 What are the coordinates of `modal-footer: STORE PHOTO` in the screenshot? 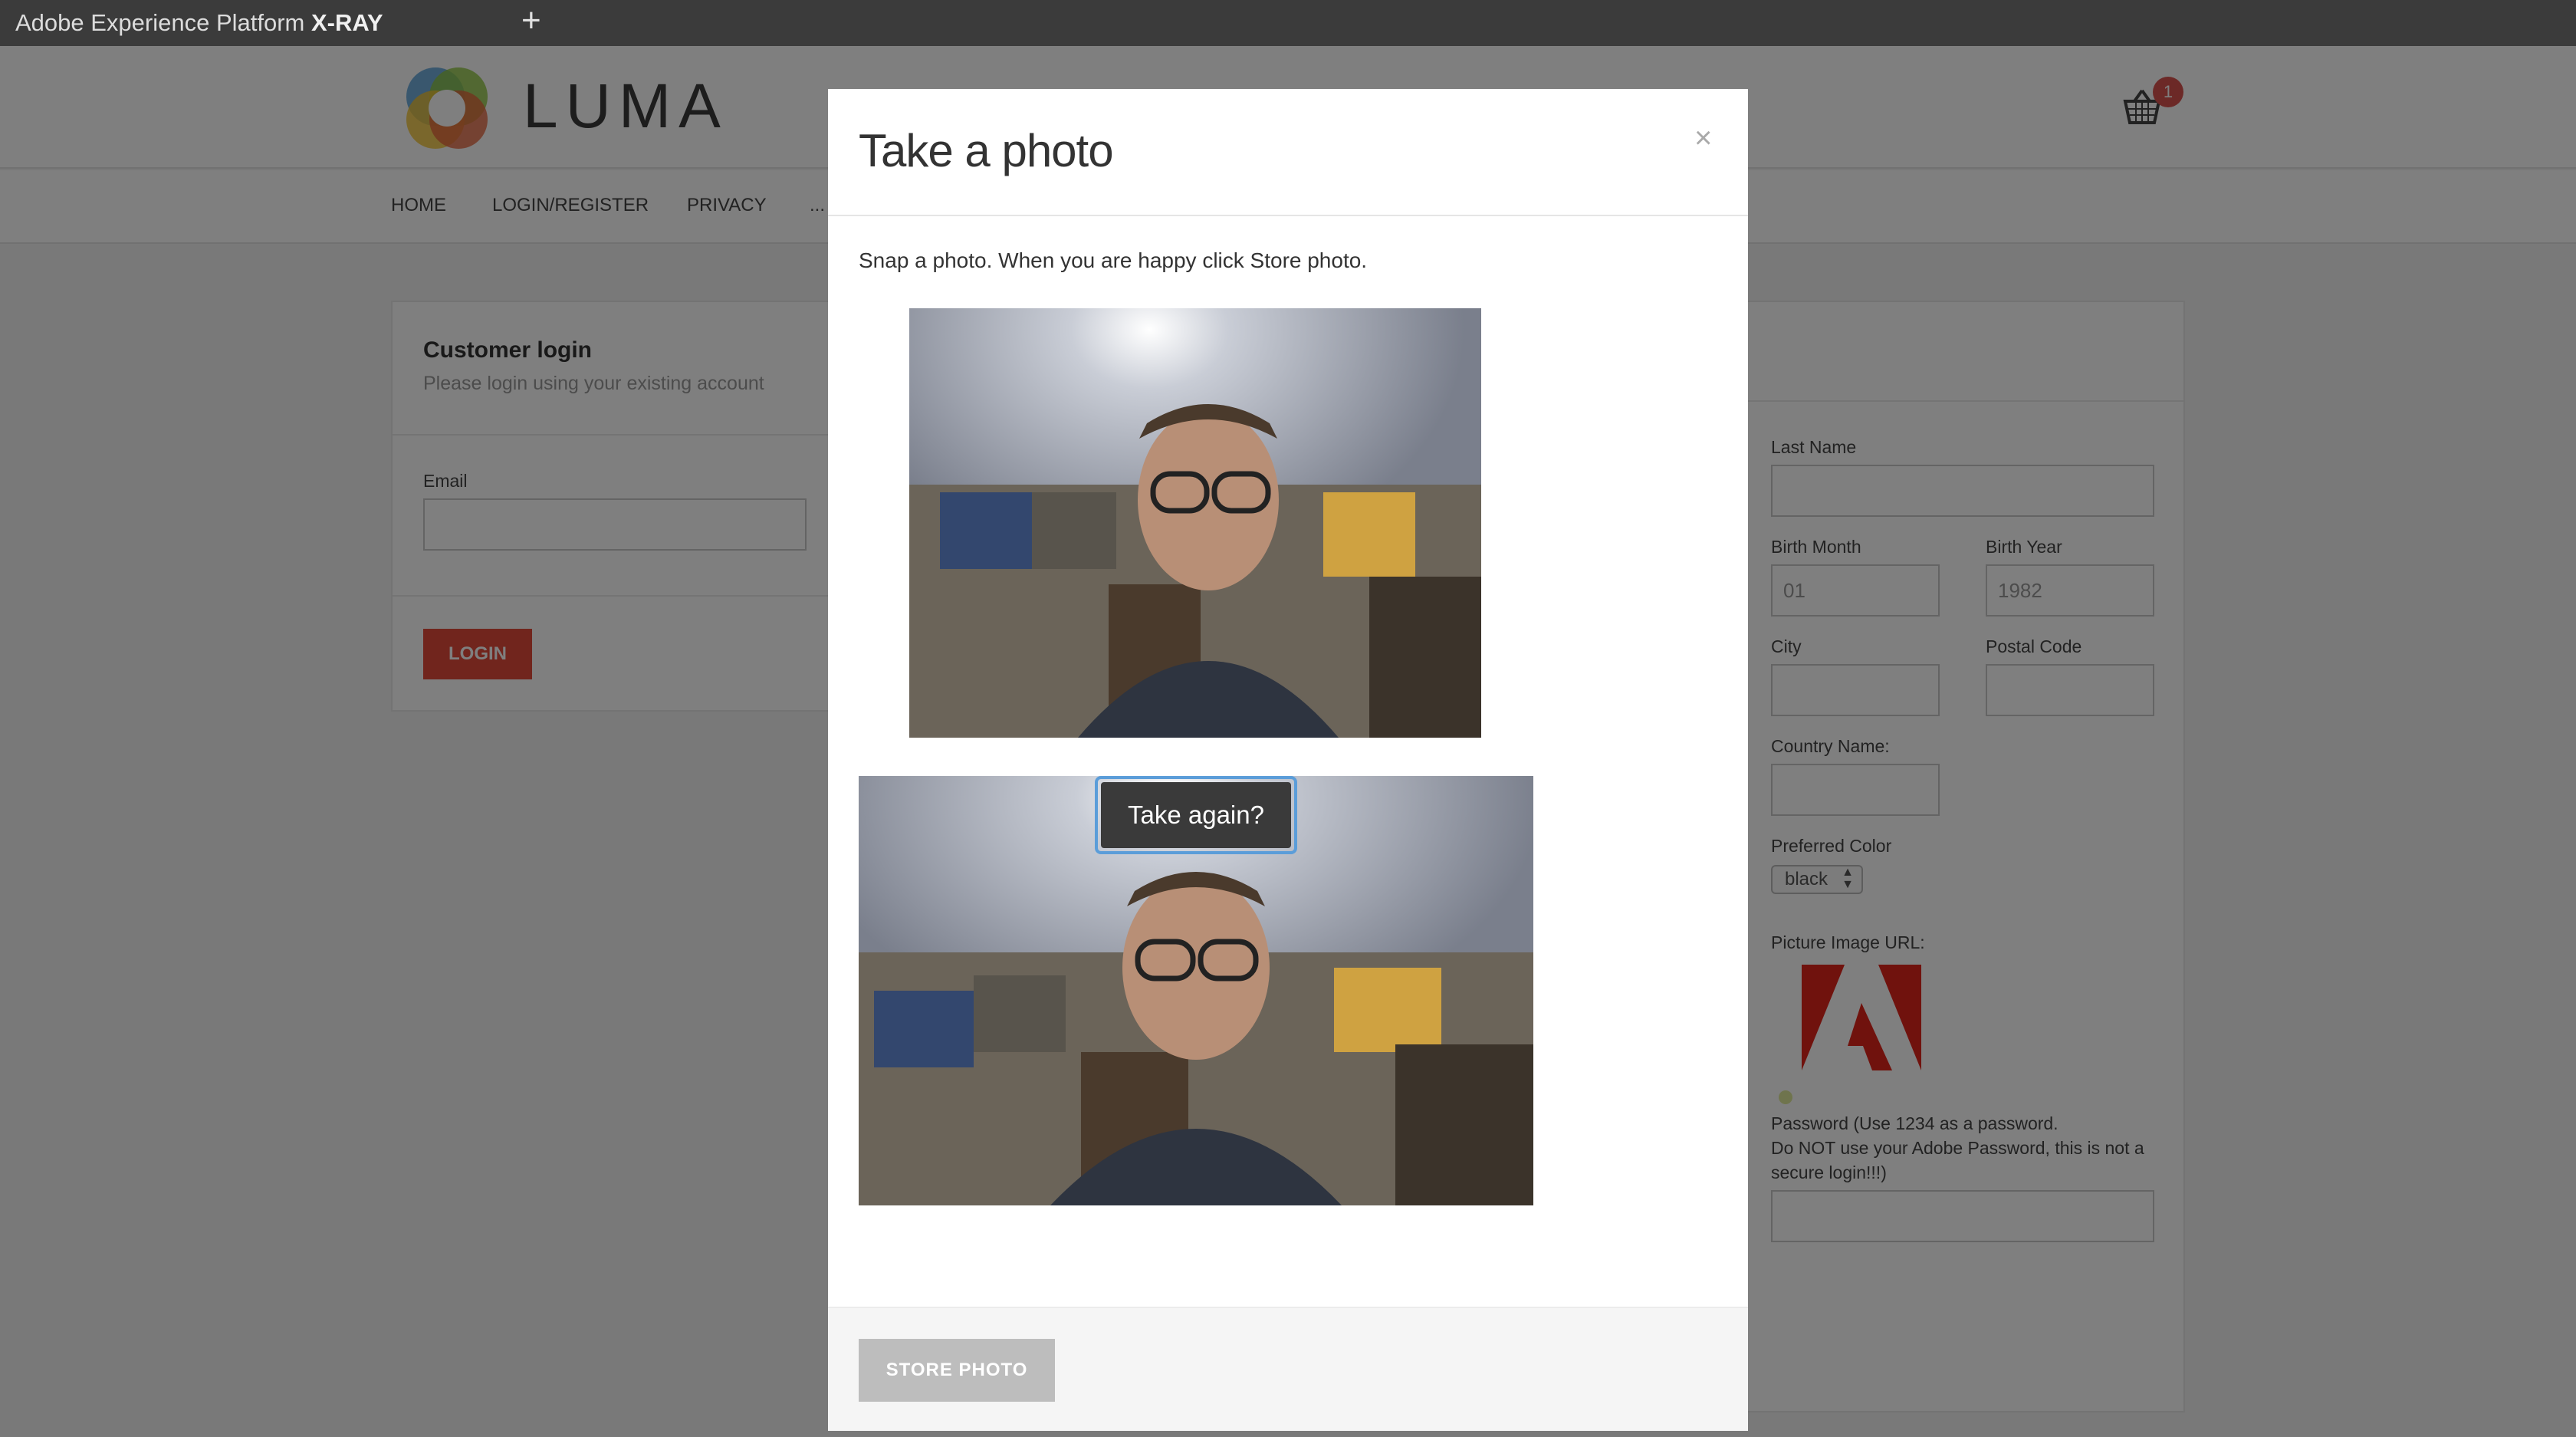 It's located at (1288, 1369).